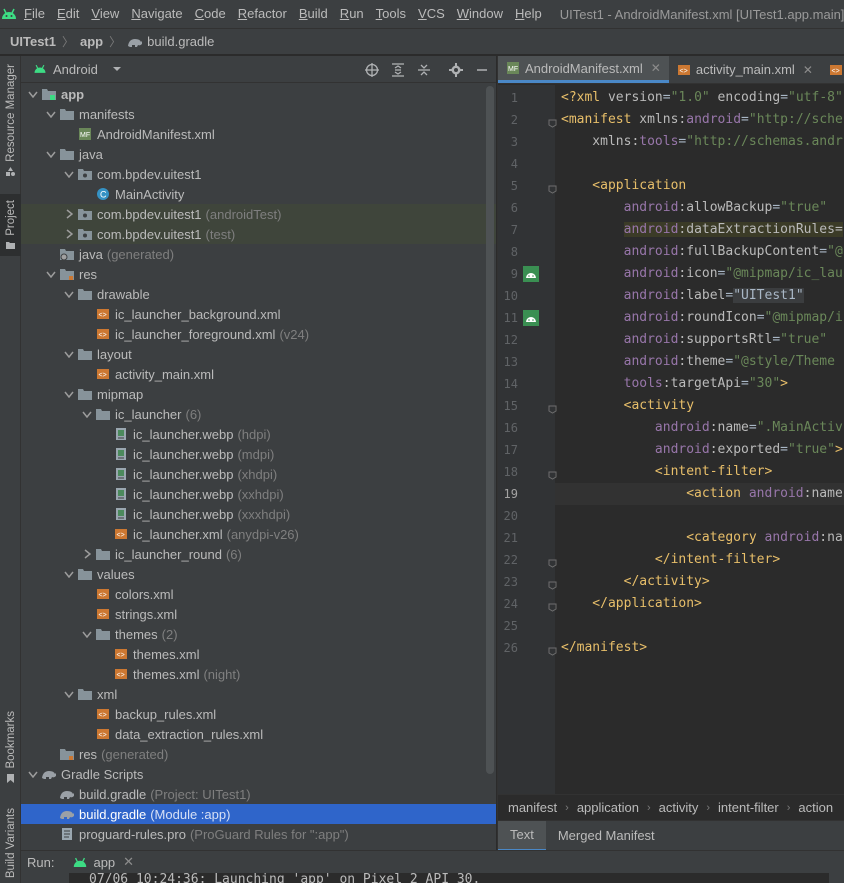 Image resolution: width=844 pixels, height=883 pixels. Describe the element at coordinates (258, 714) in the screenshot. I see `tree-row: <> backup_rules.xml` at that location.